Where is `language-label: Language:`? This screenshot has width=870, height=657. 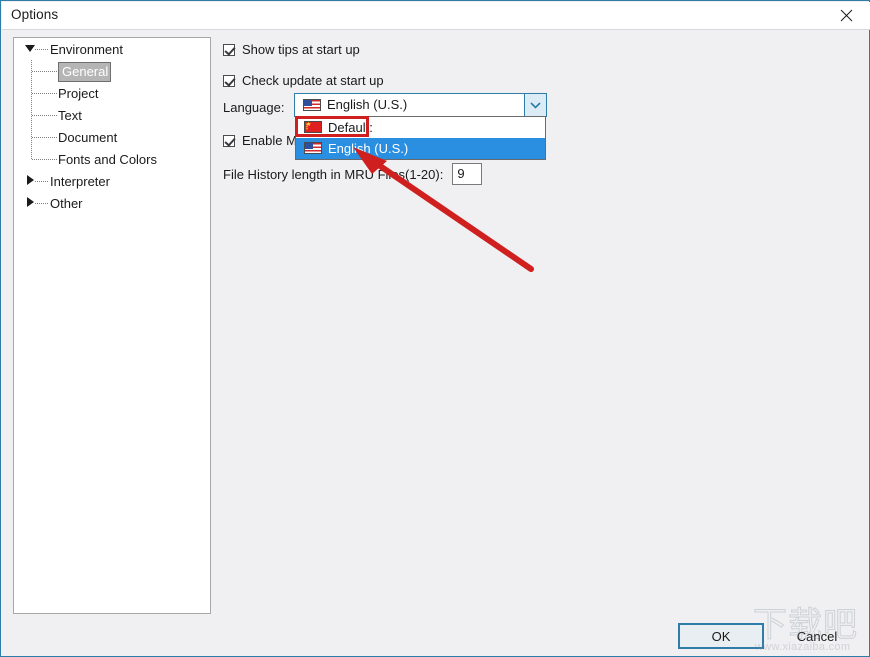
language-label: Language: is located at coordinates (254, 107).